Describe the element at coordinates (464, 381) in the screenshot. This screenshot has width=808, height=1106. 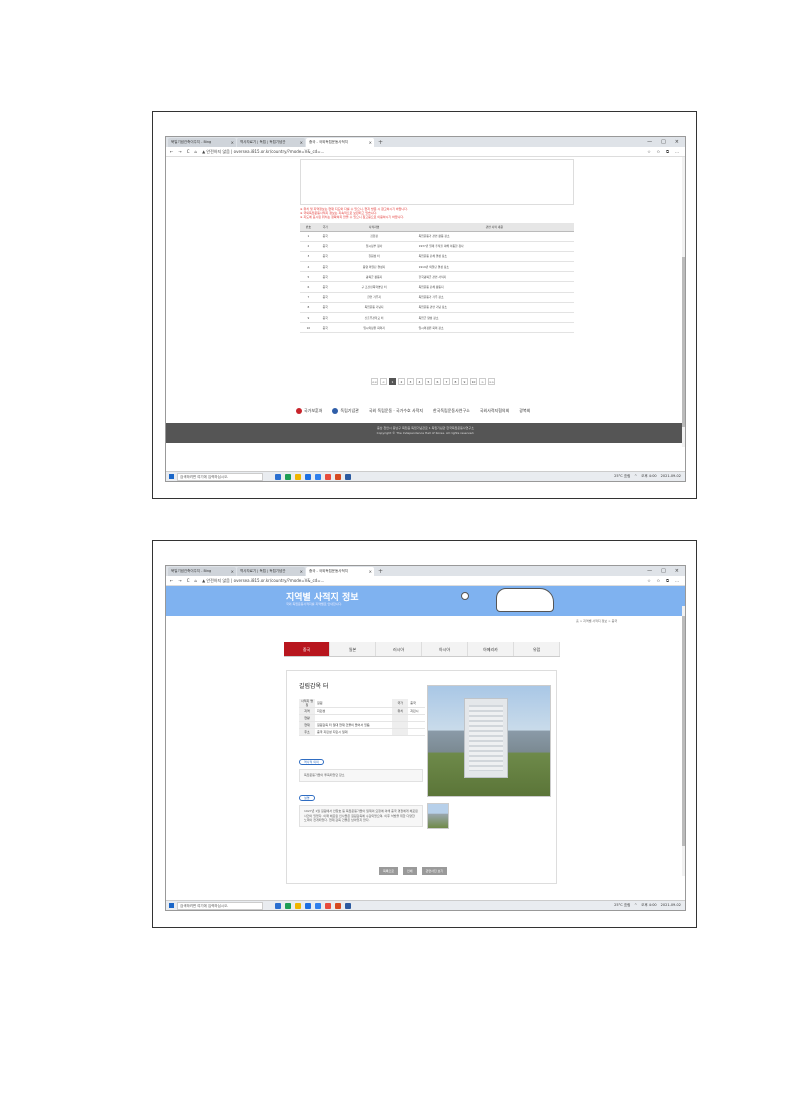
I see `page-number: 9` at that location.